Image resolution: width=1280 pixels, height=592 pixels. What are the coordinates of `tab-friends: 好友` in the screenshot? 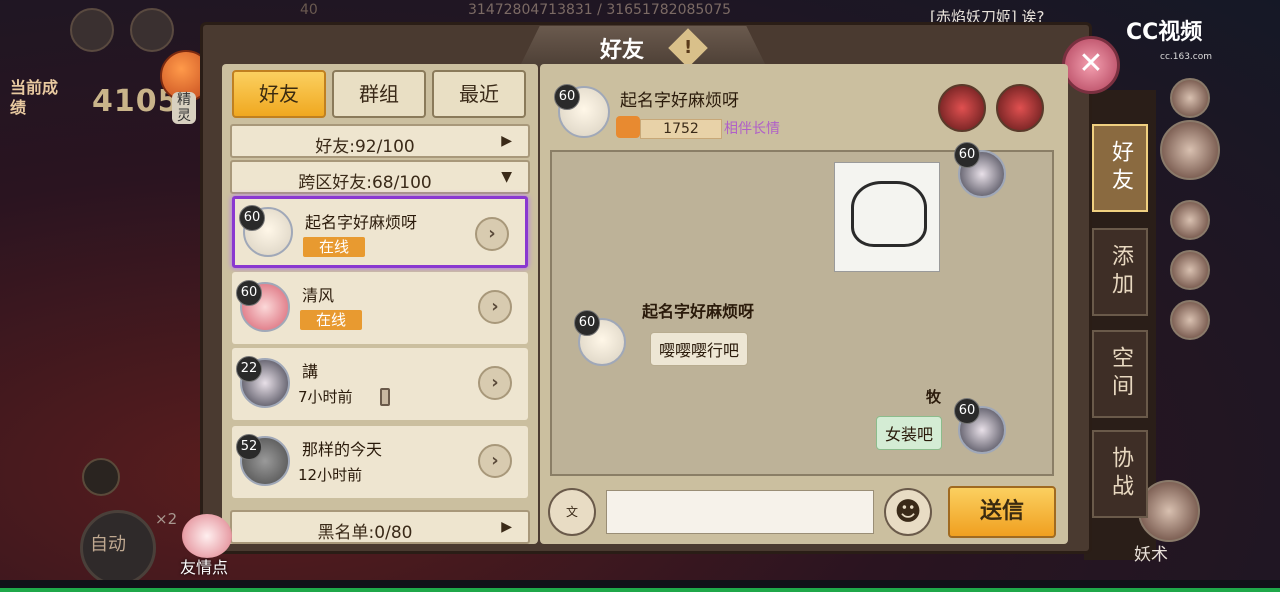 It's located at (279, 94).